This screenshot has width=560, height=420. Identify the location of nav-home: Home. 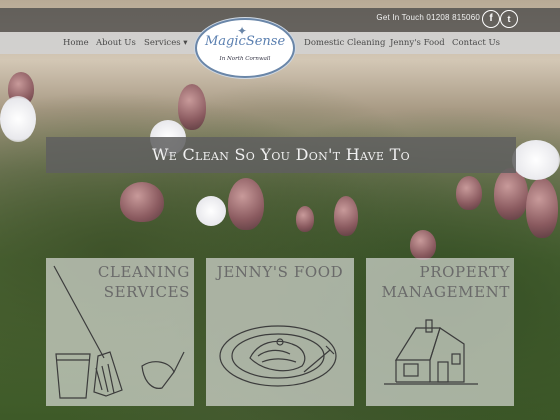
(76, 43).